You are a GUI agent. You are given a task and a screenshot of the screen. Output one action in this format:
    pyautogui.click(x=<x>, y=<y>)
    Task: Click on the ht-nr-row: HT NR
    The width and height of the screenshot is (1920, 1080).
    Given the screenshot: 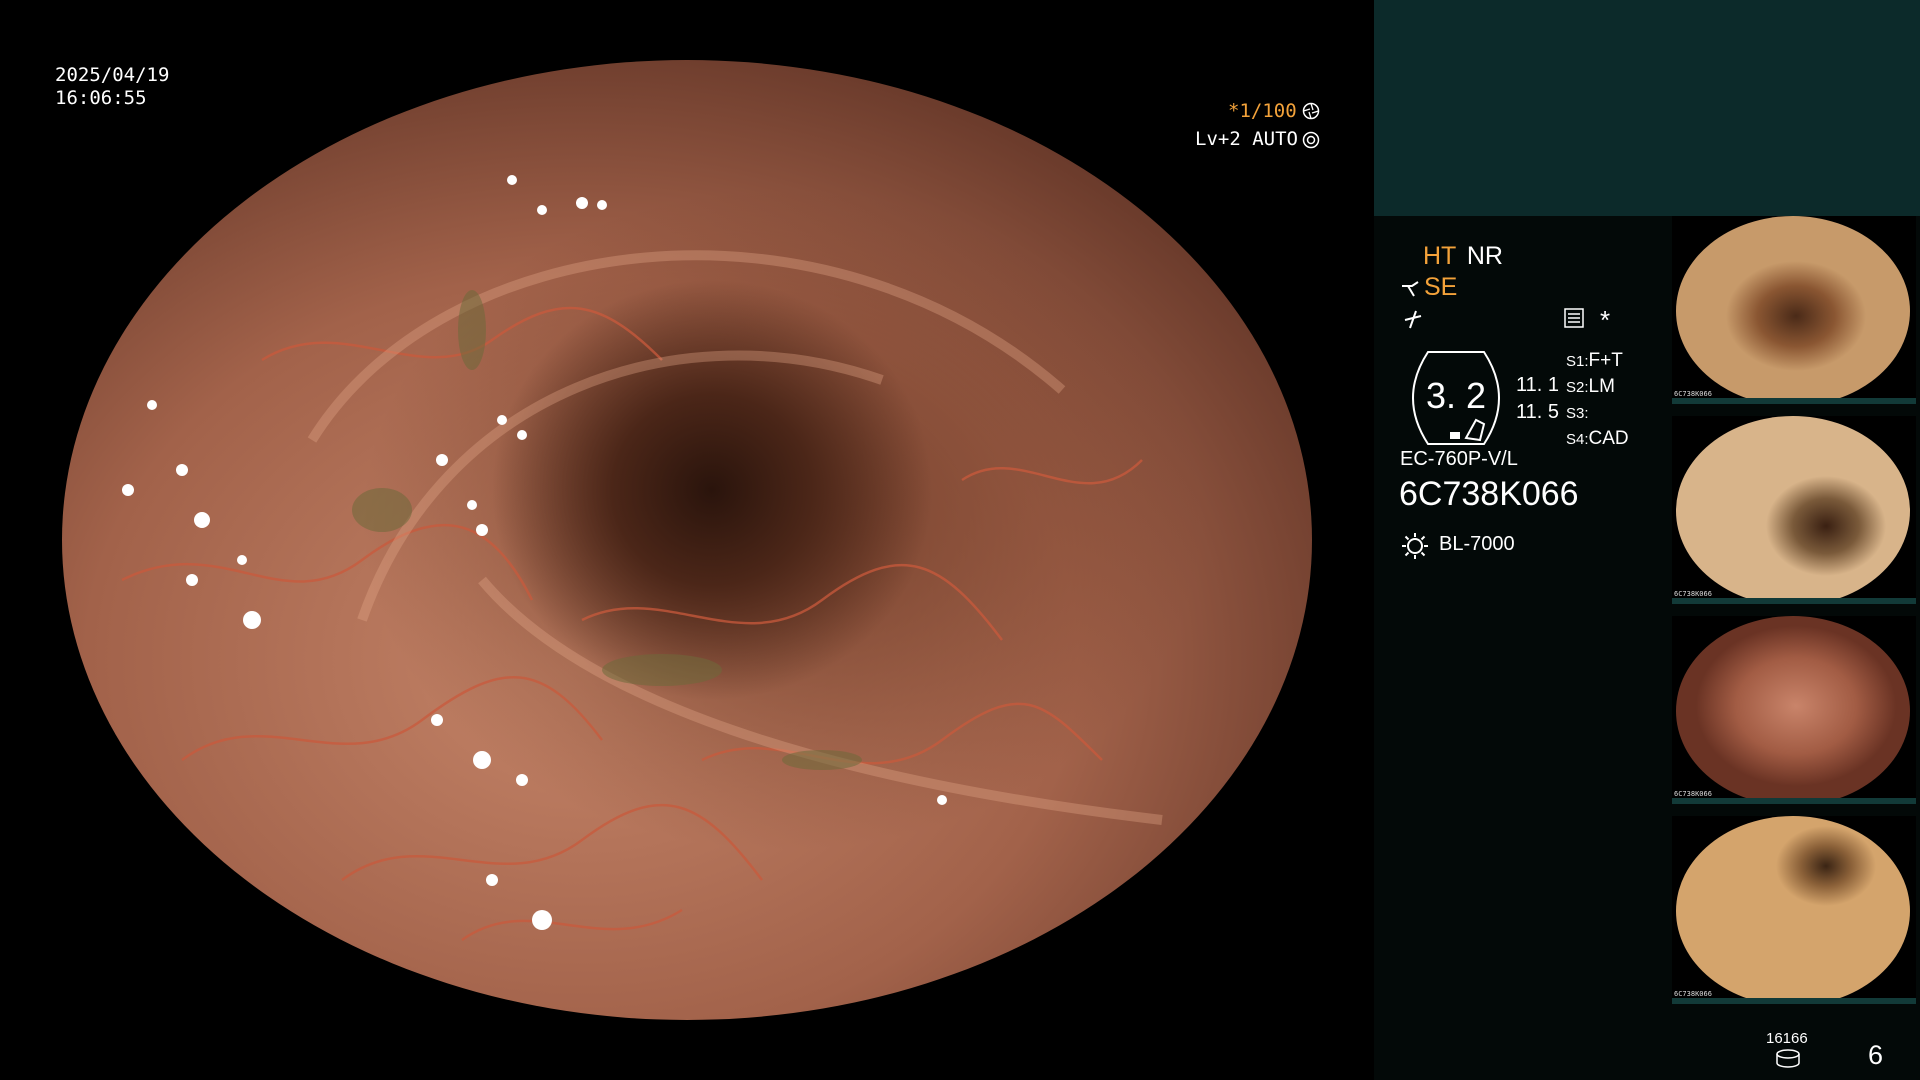 What is the action you would take?
    pyautogui.click(x=1463, y=256)
    